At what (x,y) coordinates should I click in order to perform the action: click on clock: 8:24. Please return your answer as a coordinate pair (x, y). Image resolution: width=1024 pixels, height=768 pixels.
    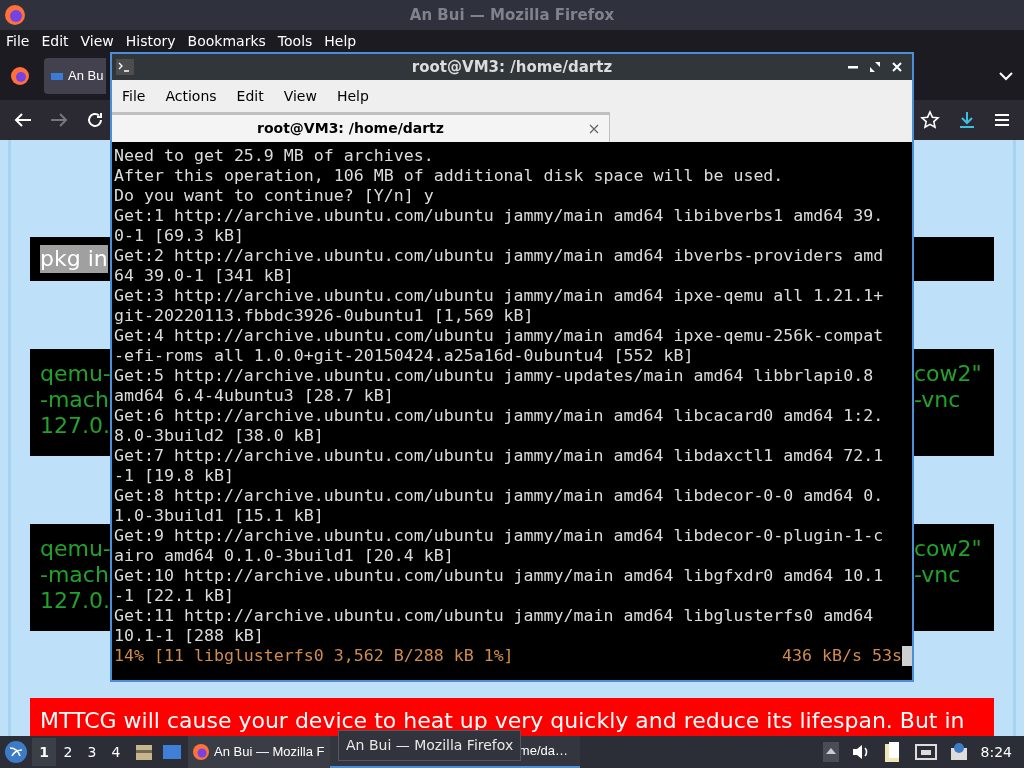
    Looking at the image, I should click on (996, 752).